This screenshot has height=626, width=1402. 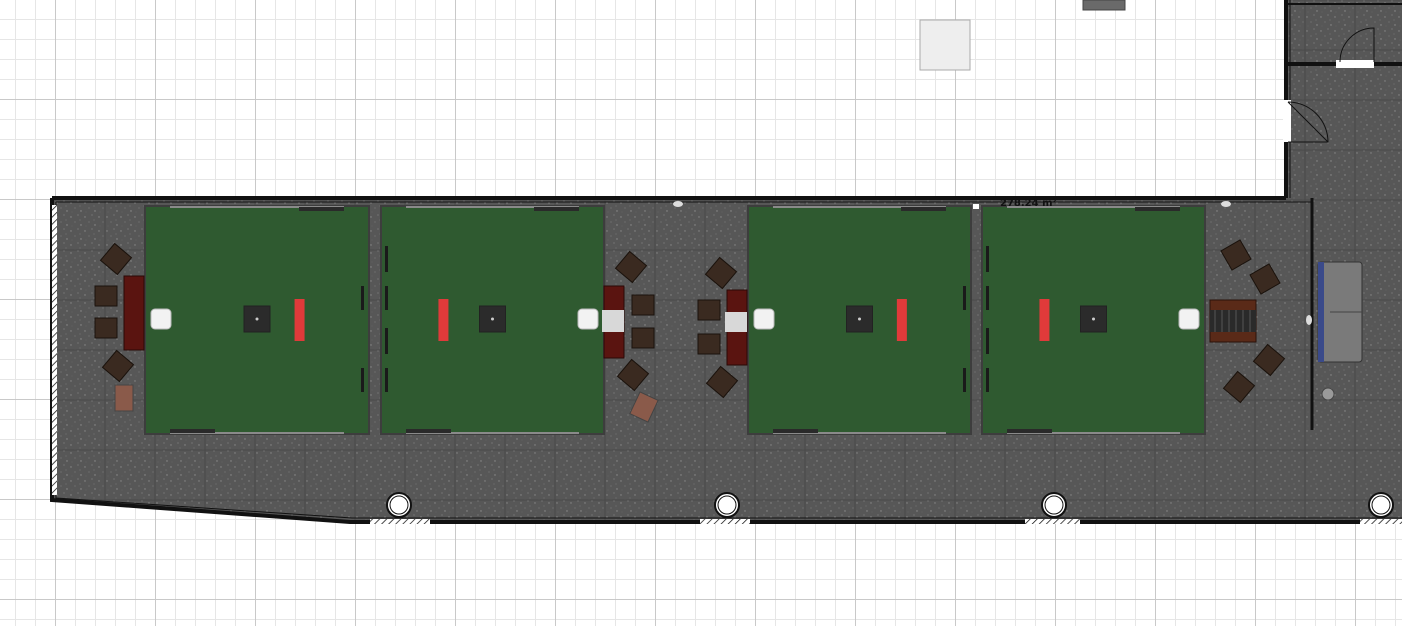 What do you see at coordinates (1340, 312) in the screenshot?
I see `sofa-icon` at bounding box center [1340, 312].